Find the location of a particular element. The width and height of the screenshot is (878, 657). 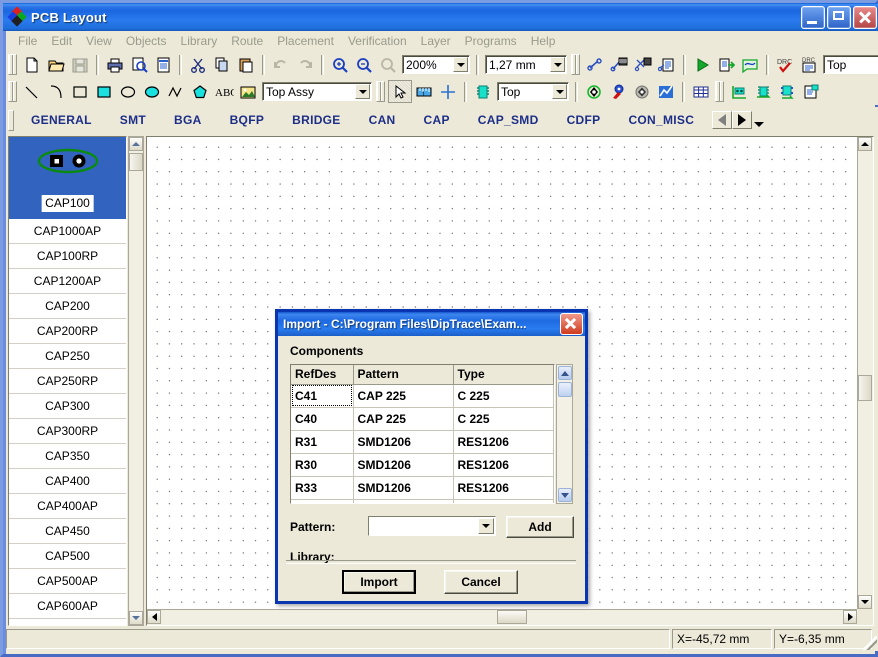

list-item: CAP300 is located at coordinates (67, 406).